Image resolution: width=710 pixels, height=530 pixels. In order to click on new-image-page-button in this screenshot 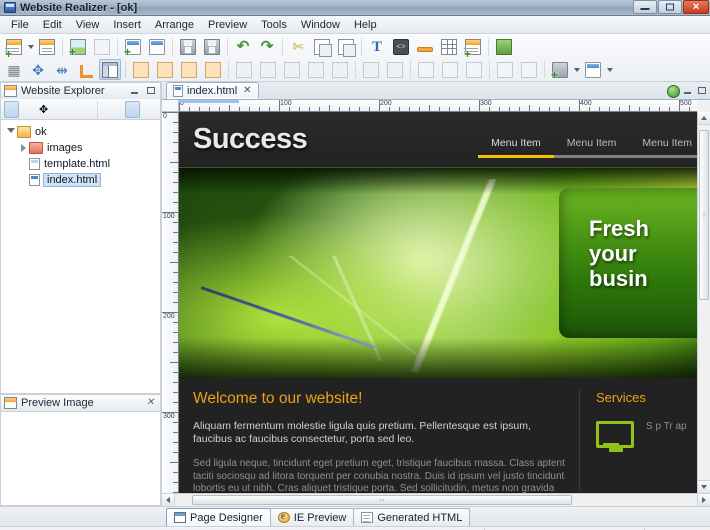, I will do `click(78, 47)`.